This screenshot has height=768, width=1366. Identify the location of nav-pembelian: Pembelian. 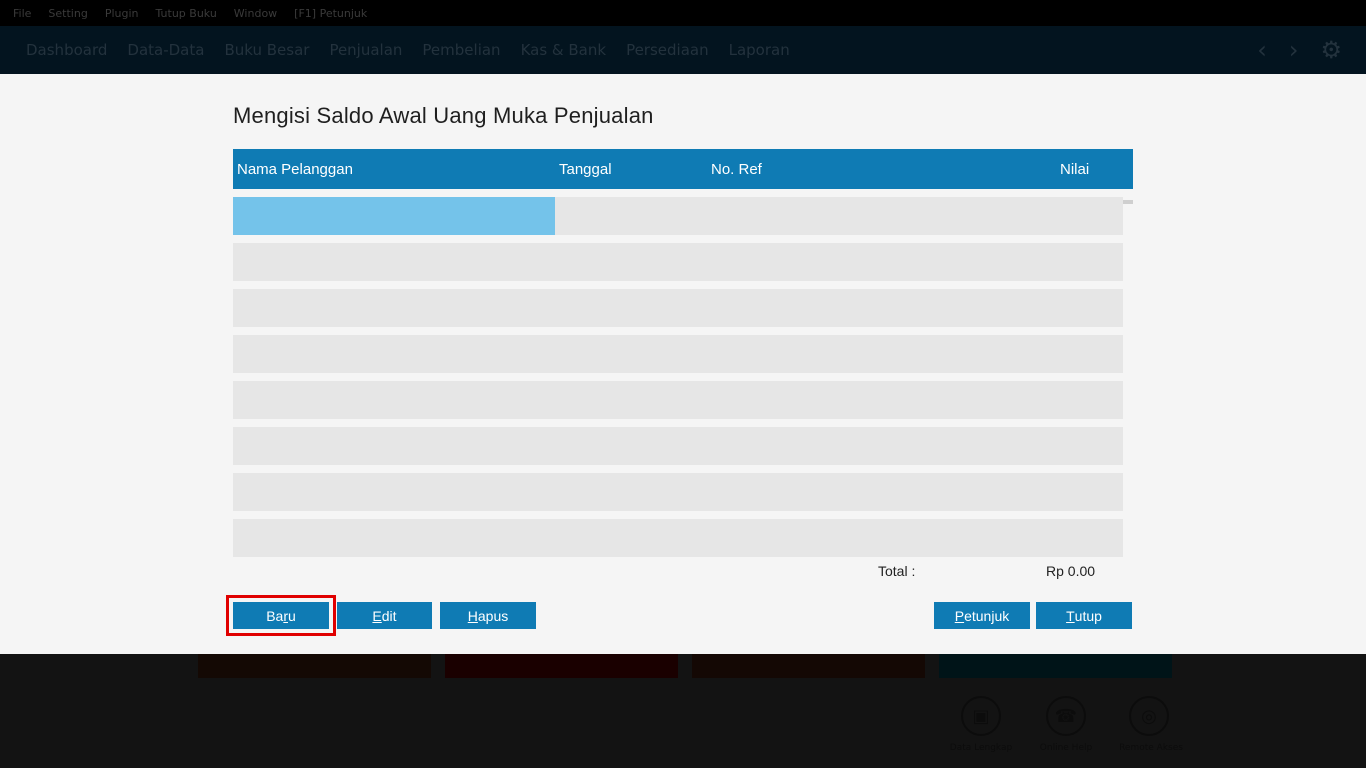
(461, 50).